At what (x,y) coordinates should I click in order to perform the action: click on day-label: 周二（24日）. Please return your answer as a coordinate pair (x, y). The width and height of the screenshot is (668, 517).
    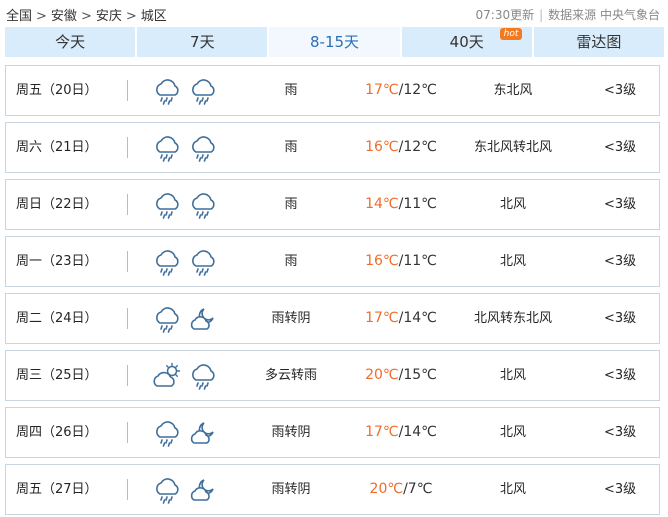
    Looking at the image, I should click on (57, 318).